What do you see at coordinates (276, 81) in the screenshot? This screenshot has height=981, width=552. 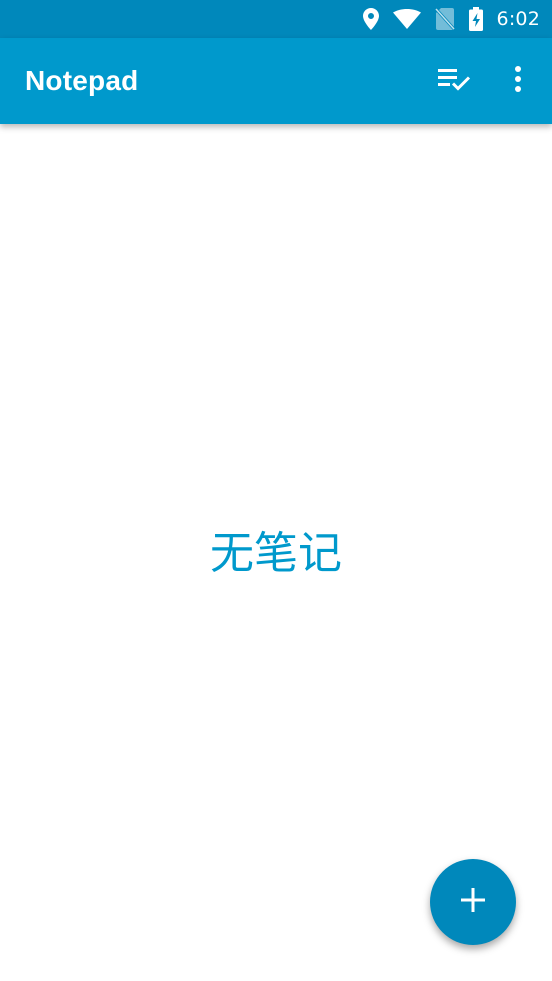 I see `app-bar: Notepad` at bounding box center [276, 81].